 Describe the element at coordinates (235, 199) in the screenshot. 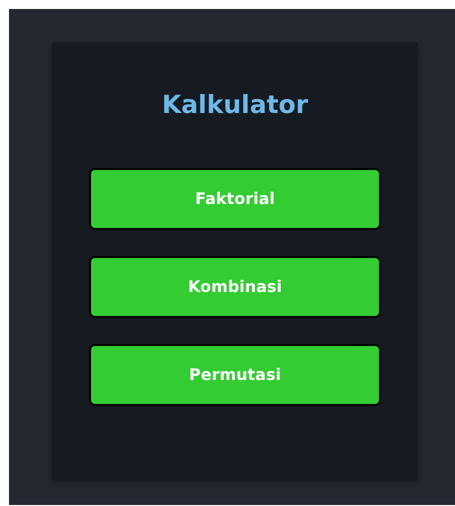

I see `menu-button: Faktorial` at that location.